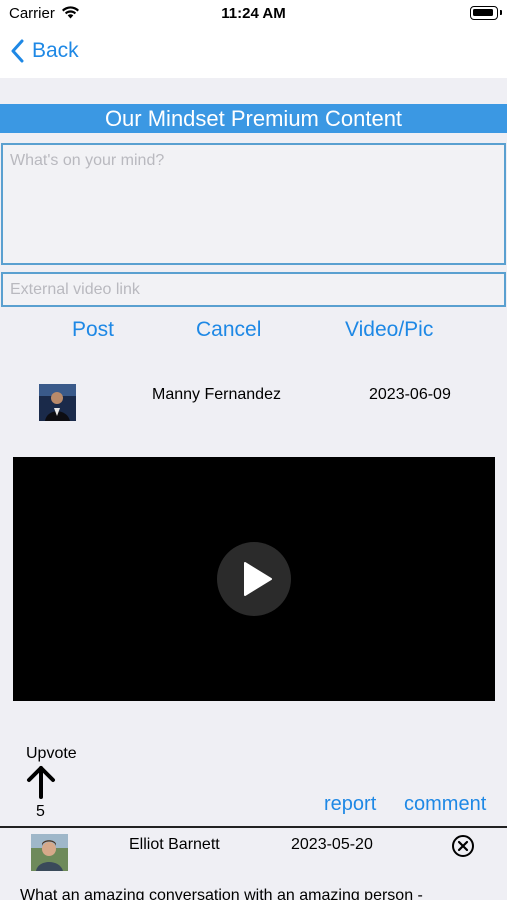 This screenshot has height=900, width=507. Describe the element at coordinates (332, 844) in the screenshot. I see `reply-date: 2023-05-20` at that location.